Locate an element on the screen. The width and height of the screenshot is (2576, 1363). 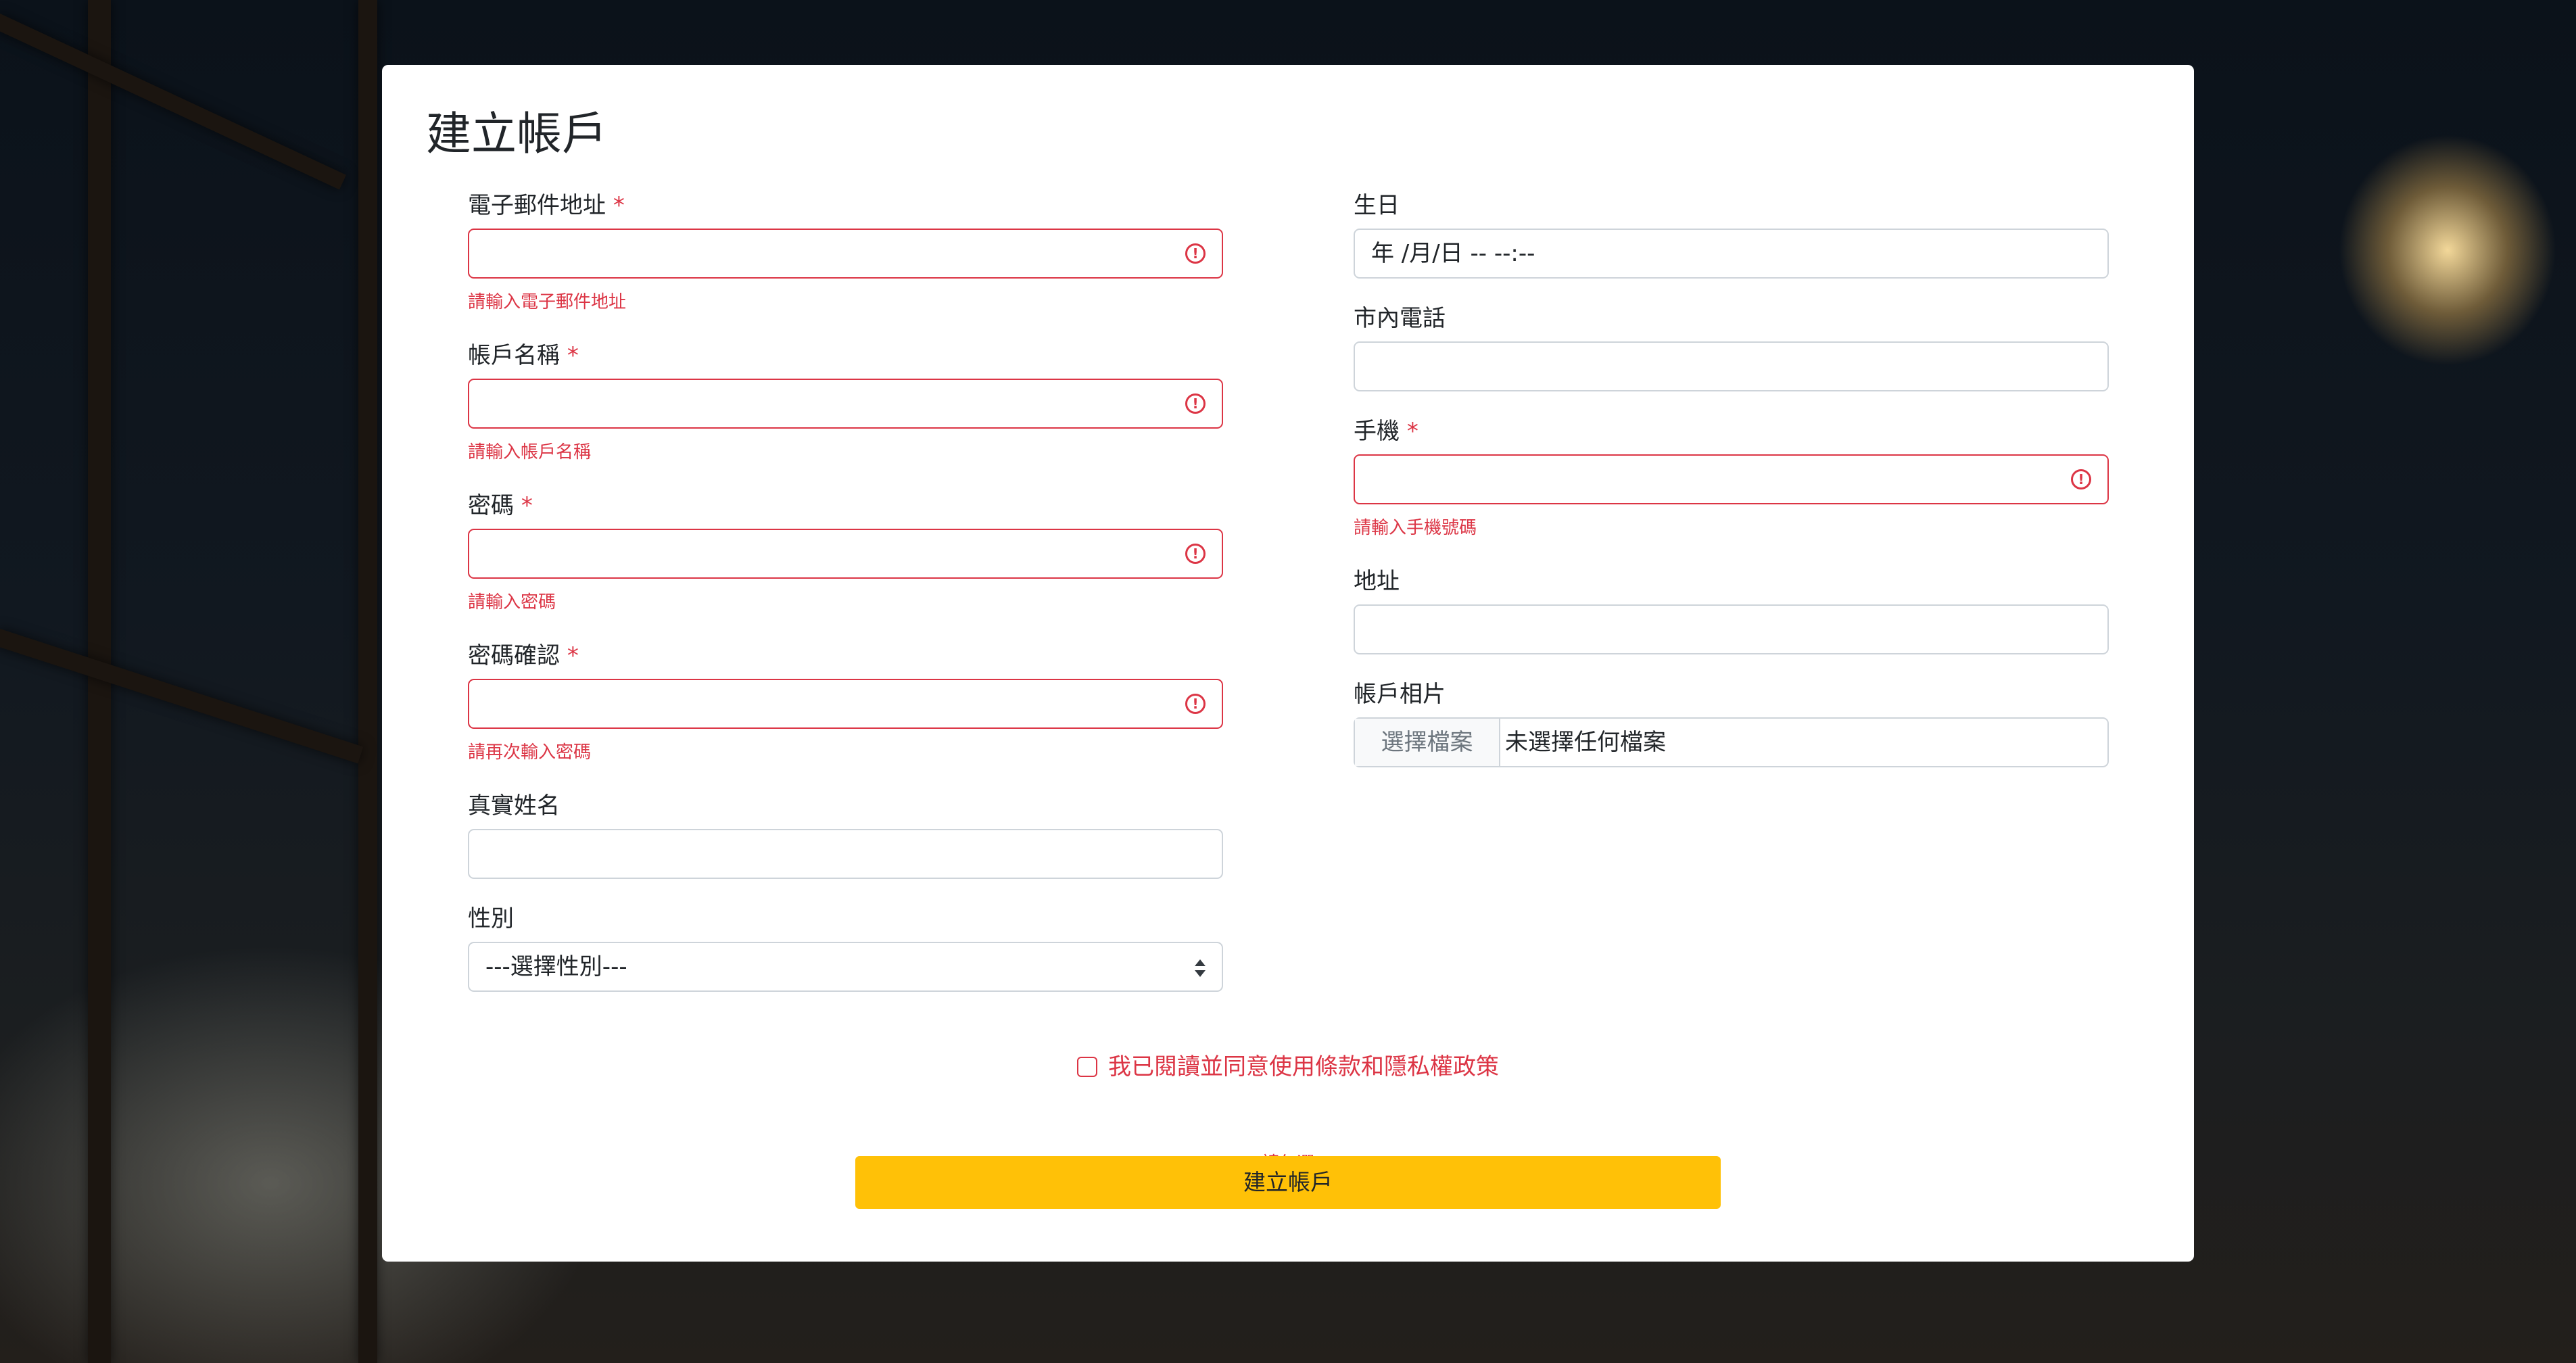
password-field: ! is located at coordinates (845, 554).